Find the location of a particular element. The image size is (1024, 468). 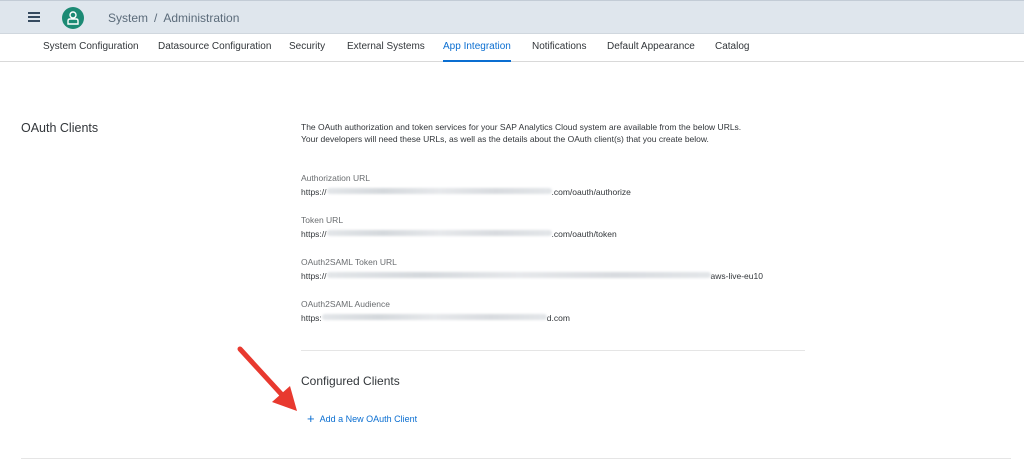

section-divider is located at coordinates (553, 350).